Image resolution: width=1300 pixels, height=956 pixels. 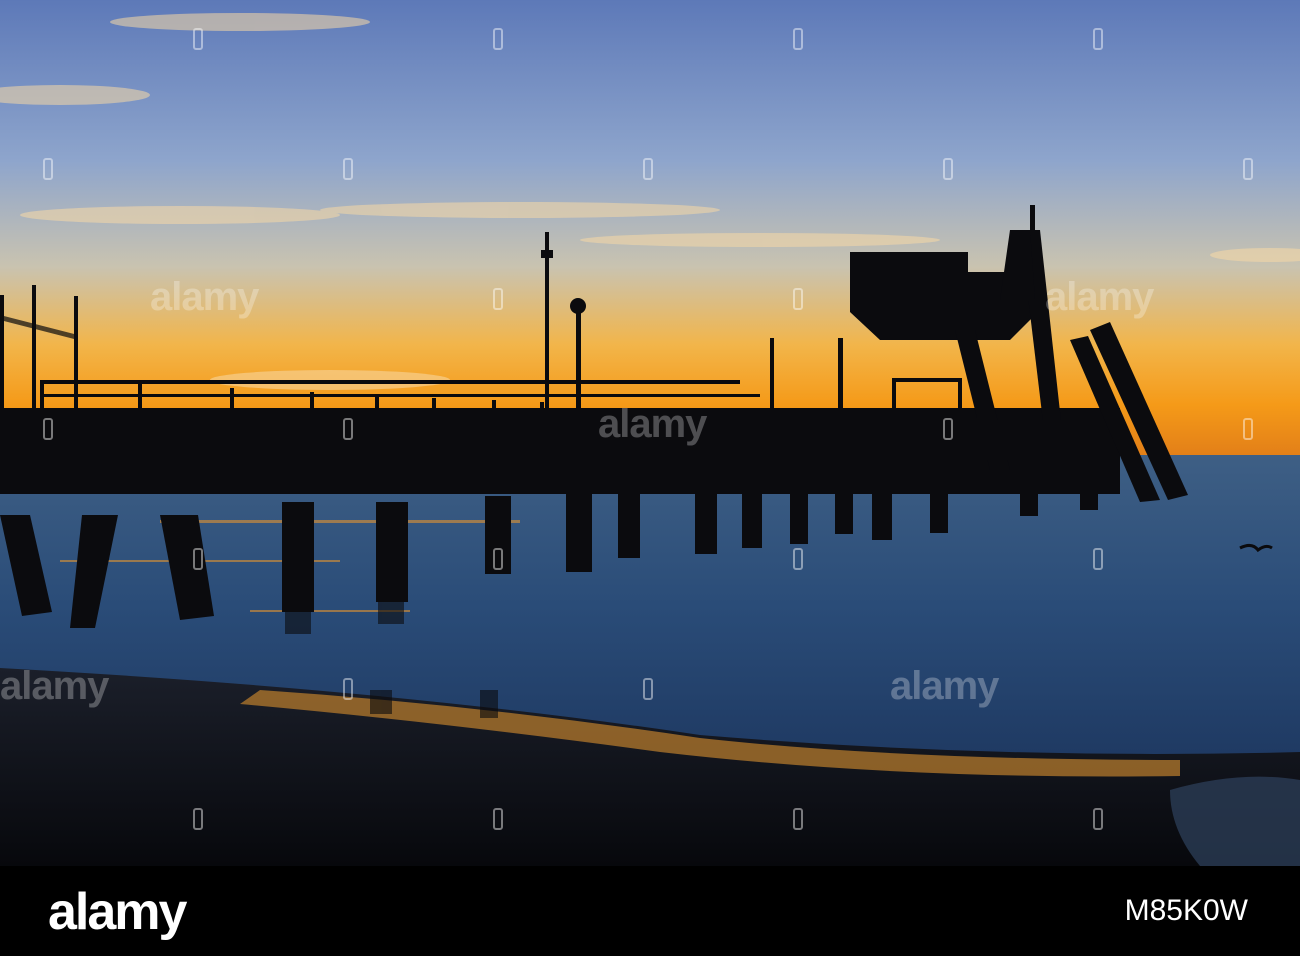 I want to click on image-id: M85K0W, so click(x=1186, y=910).